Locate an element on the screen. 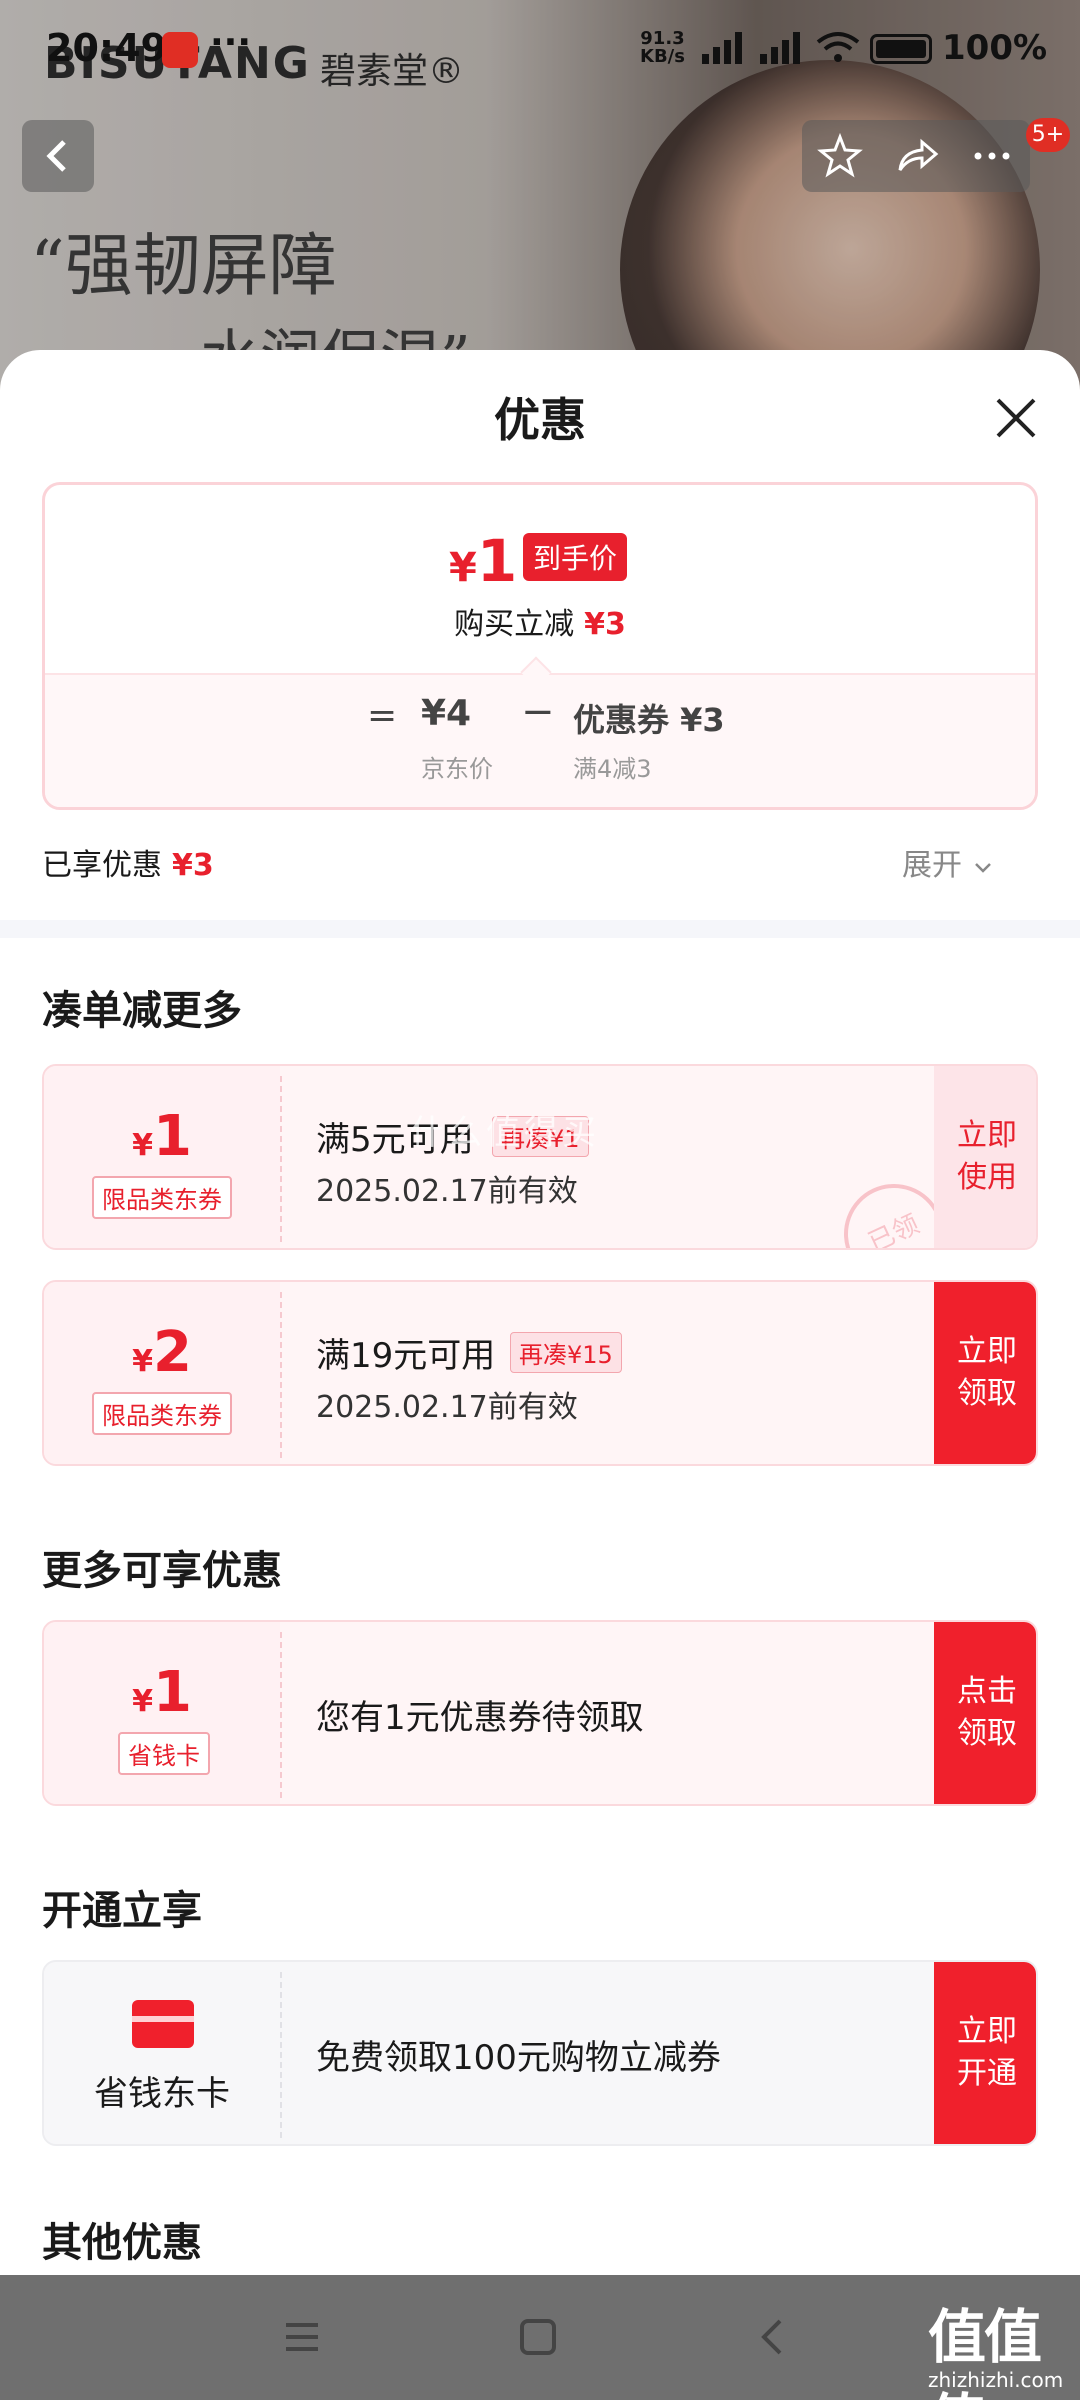 This screenshot has width=1080, height=2400. card-icon is located at coordinates (163, 2024).